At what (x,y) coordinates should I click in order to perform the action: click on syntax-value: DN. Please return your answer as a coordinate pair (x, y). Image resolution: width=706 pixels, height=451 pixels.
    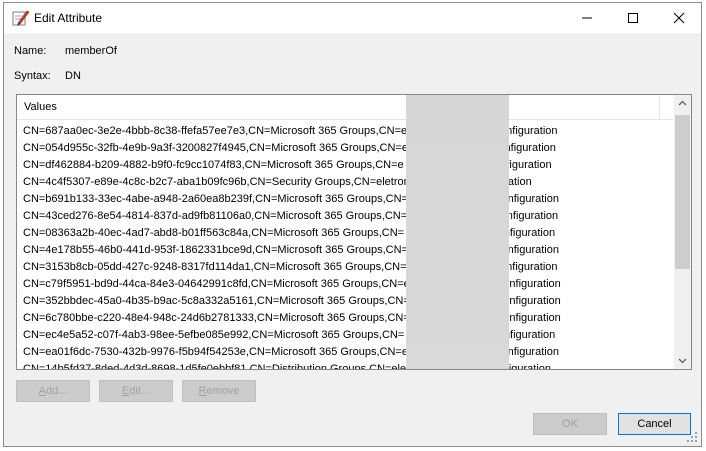
    Looking at the image, I should click on (73, 76).